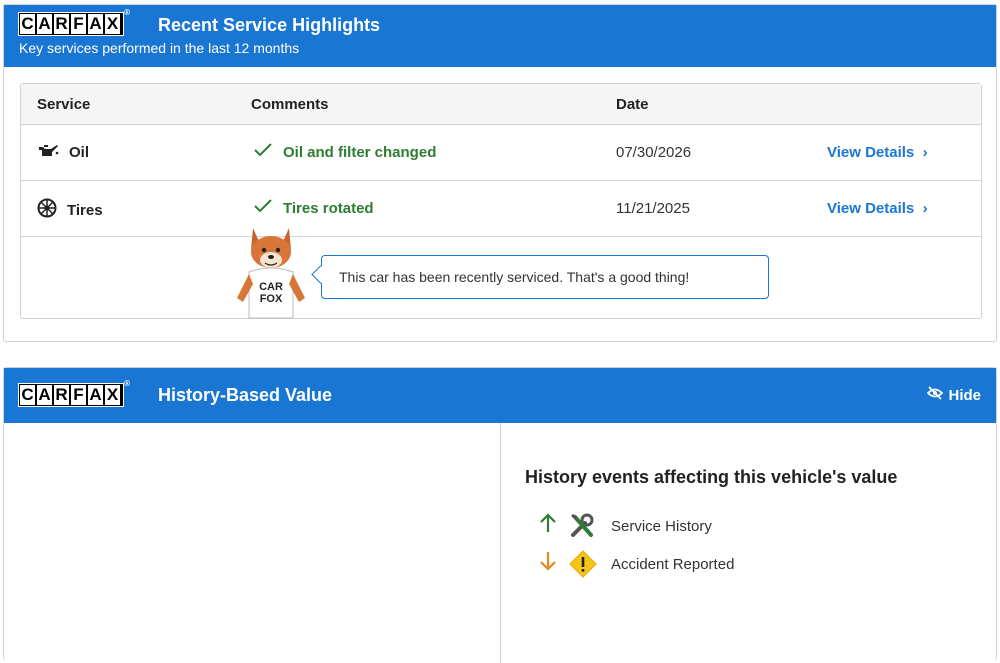 The width and height of the screenshot is (1000, 663). Describe the element at coordinates (661, 526) in the screenshot. I see `event-label: Service History` at that location.